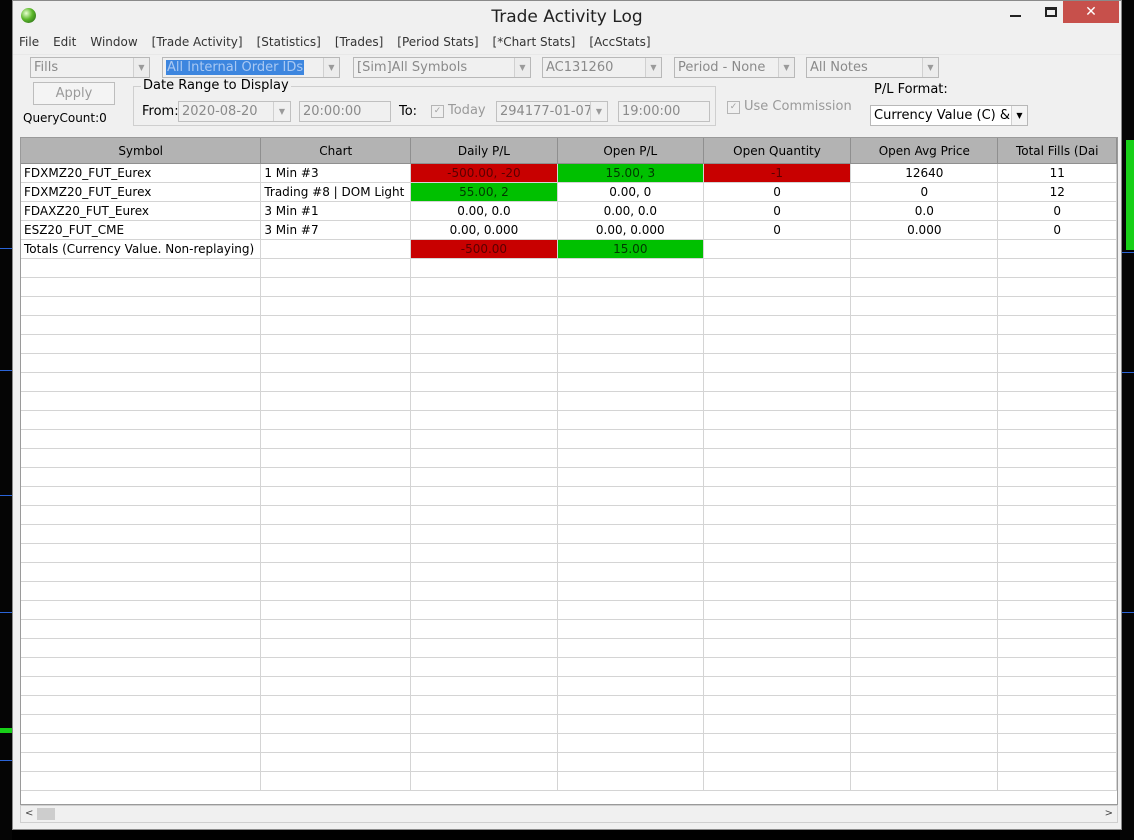 The image size is (1134, 840). Describe the element at coordinates (29, 814) in the screenshot. I see `scroll-left-icon: <` at that location.